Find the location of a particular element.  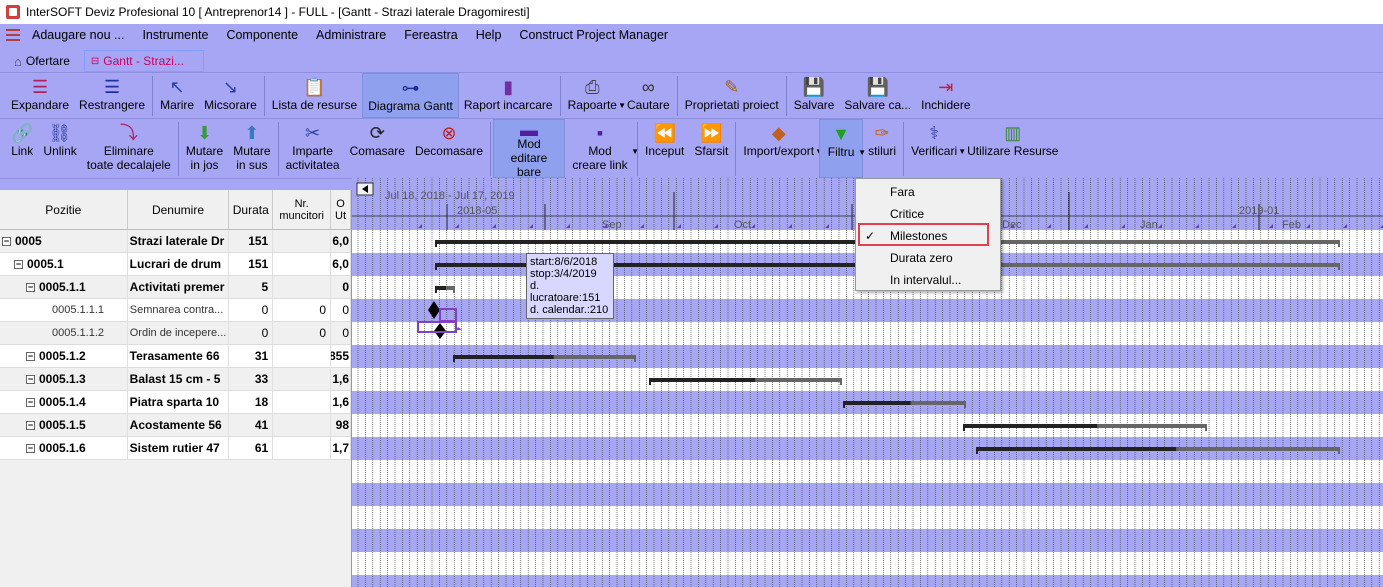

cell-durata: 5 is located at coordinates (251, 287).